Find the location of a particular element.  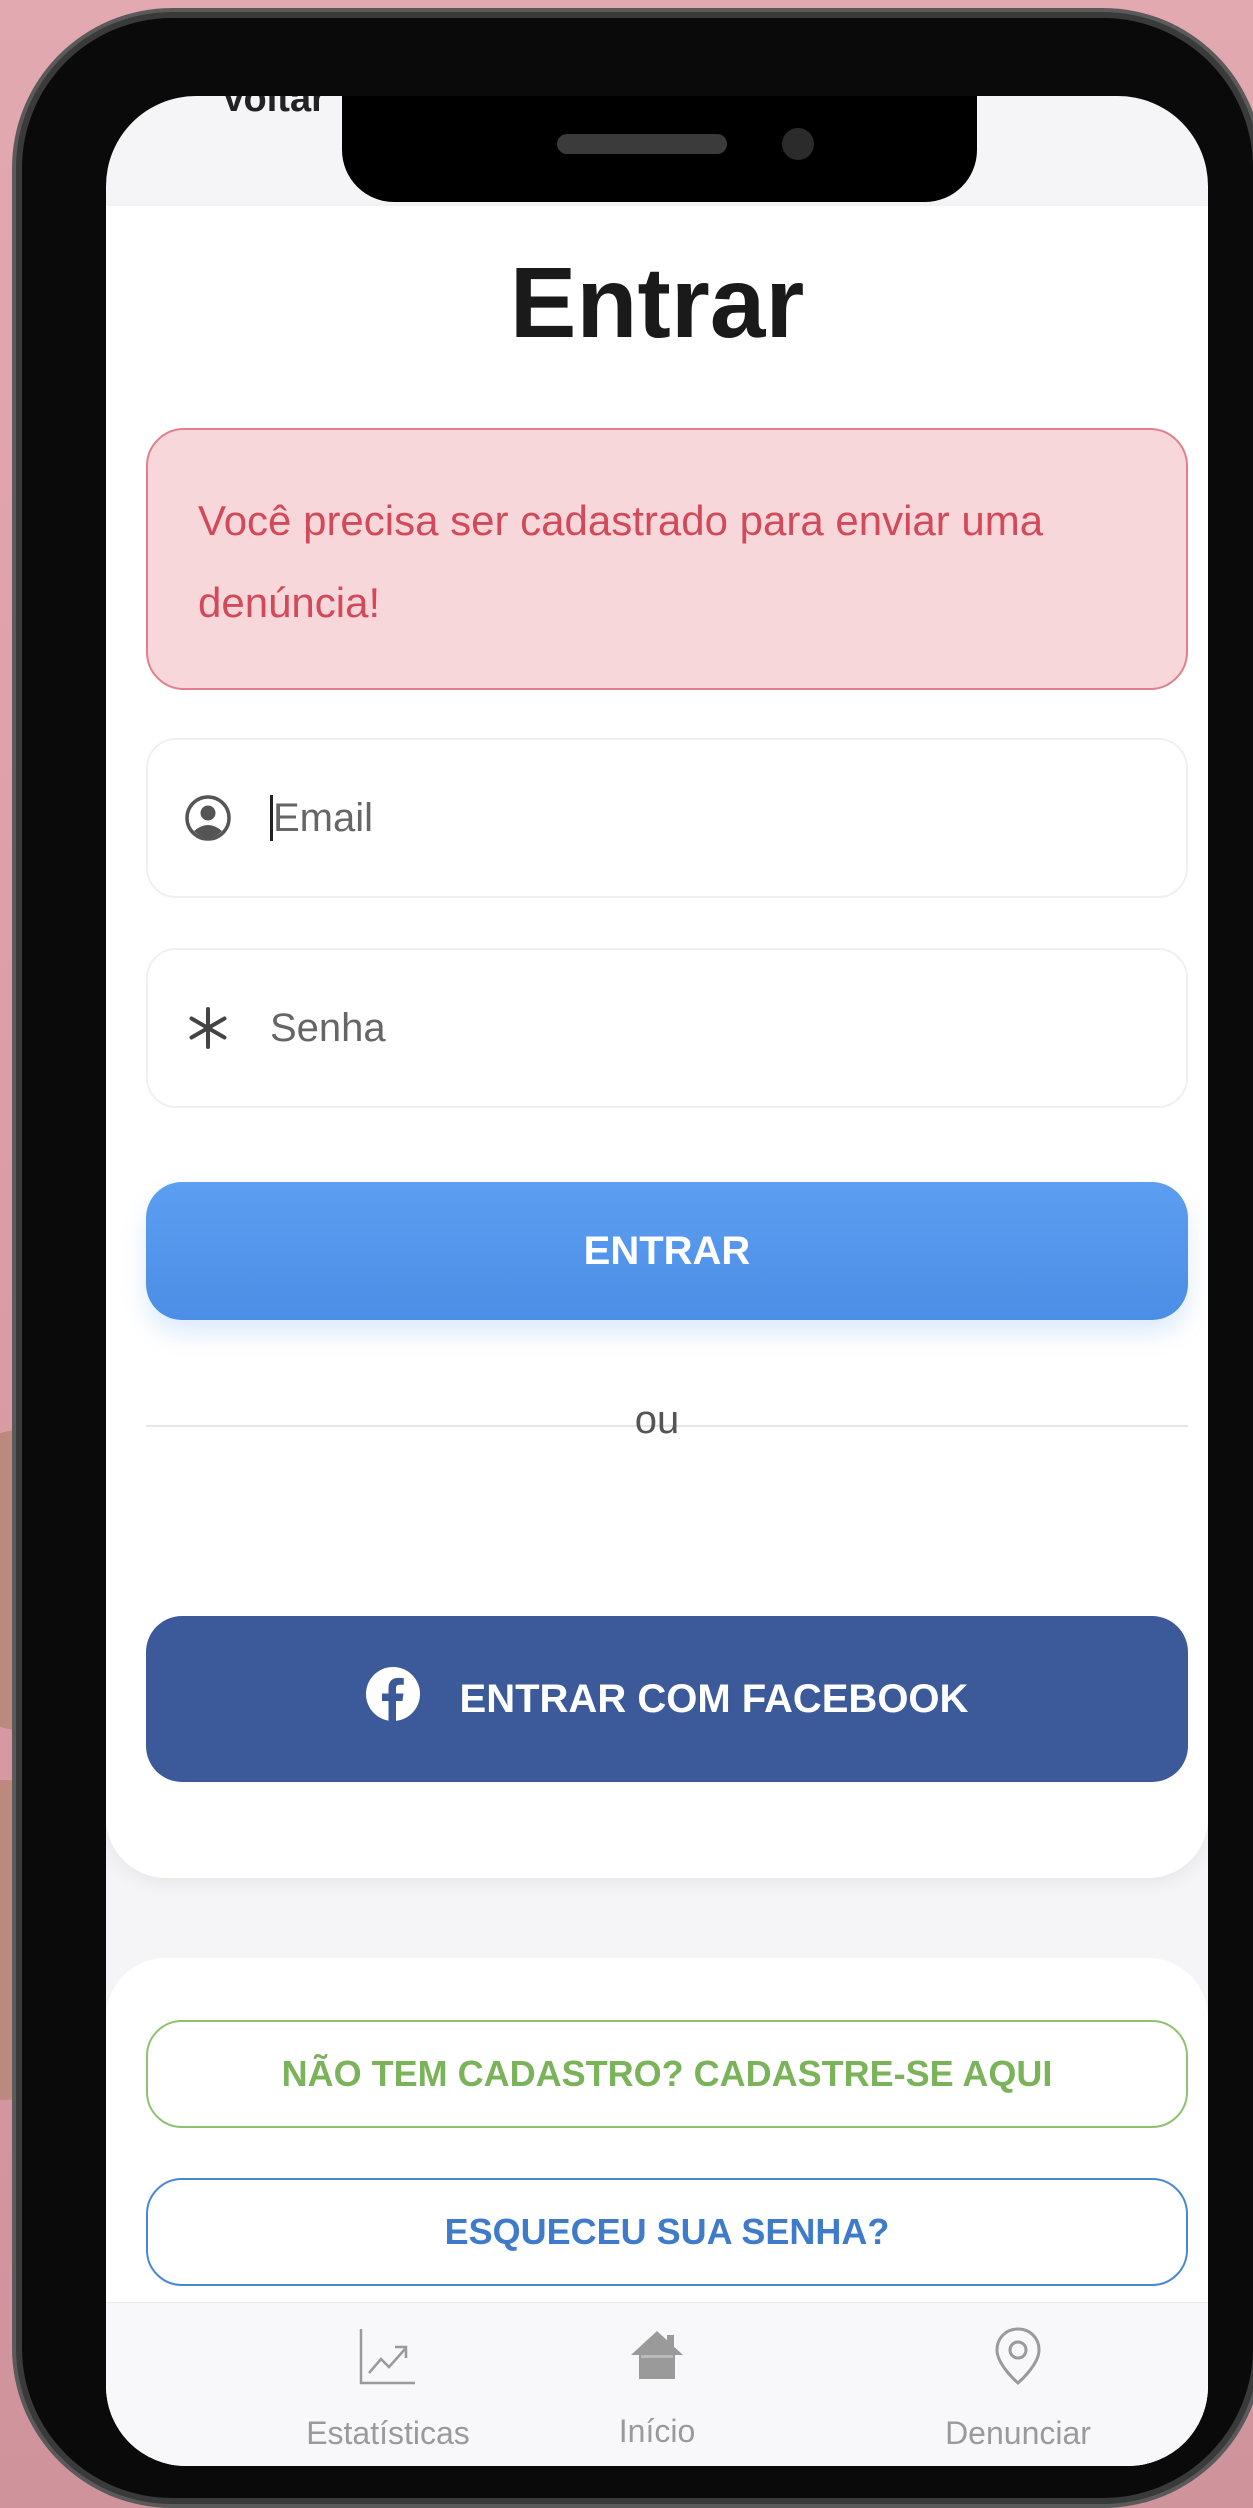

facebook-icon is located at coordinates (392, 1699).